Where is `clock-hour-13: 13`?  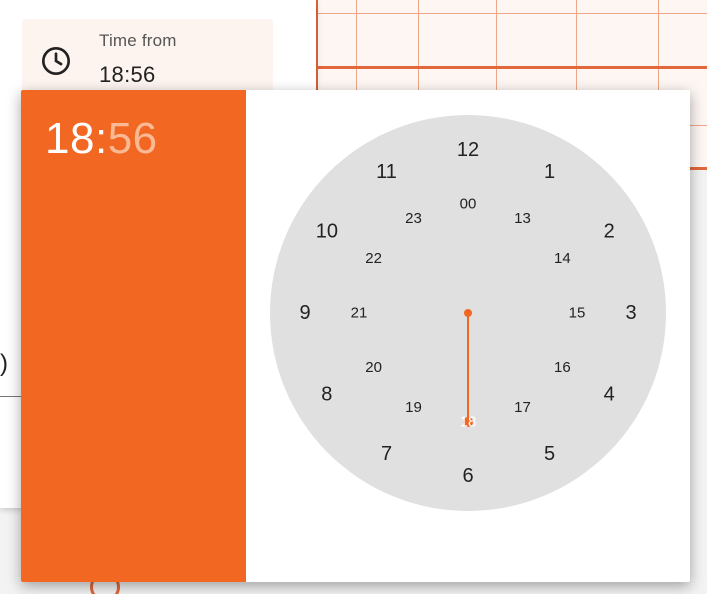
clock-hour-13: 13 is located at coordinates (522, 218).